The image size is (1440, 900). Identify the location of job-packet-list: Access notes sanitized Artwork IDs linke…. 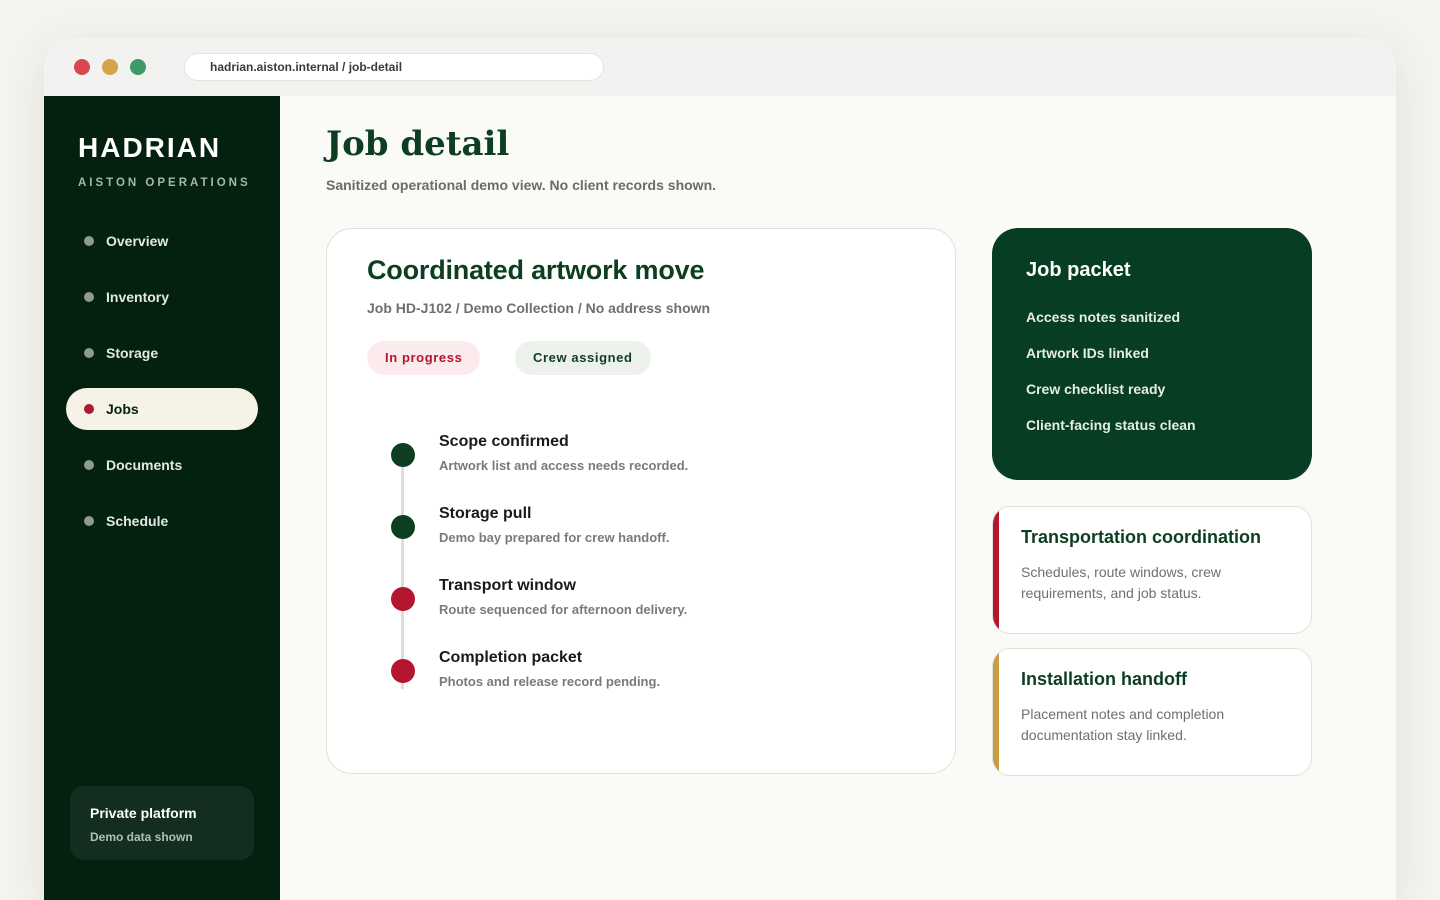
(1111, 380).